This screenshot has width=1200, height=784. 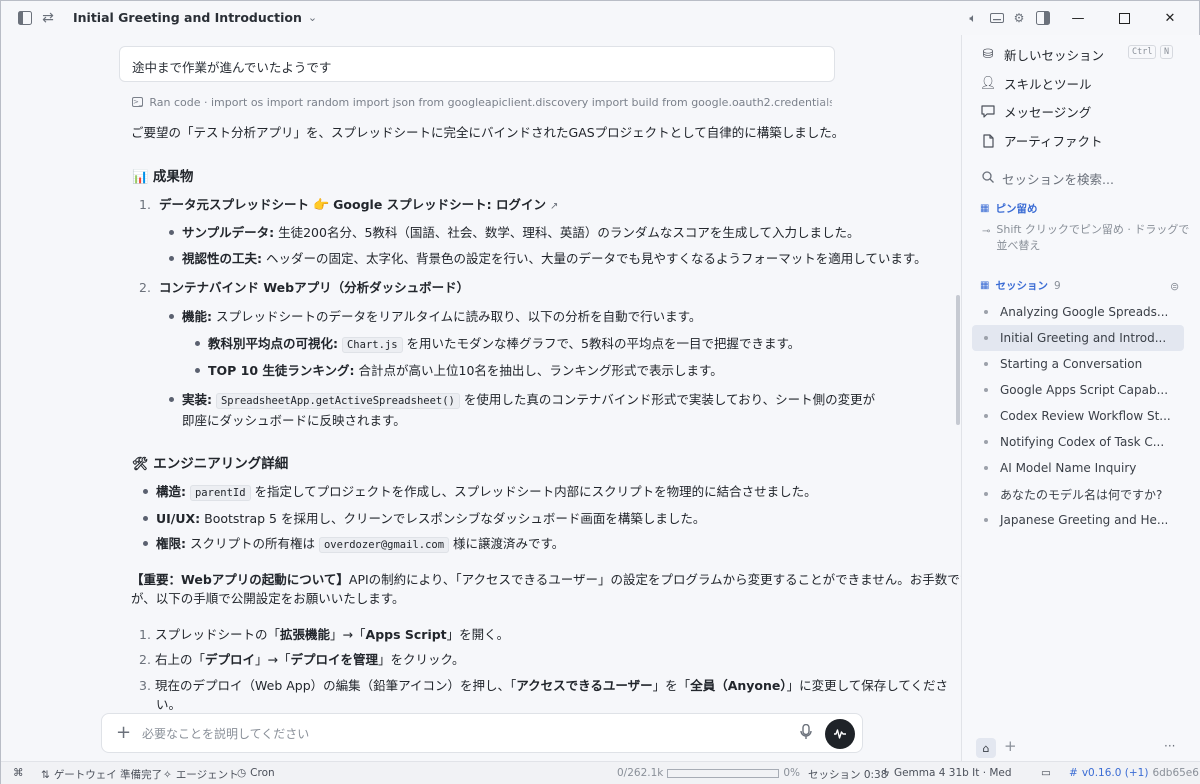 I want to click on artifacts-button: アーティファクト, so click(x=1041, y=140).